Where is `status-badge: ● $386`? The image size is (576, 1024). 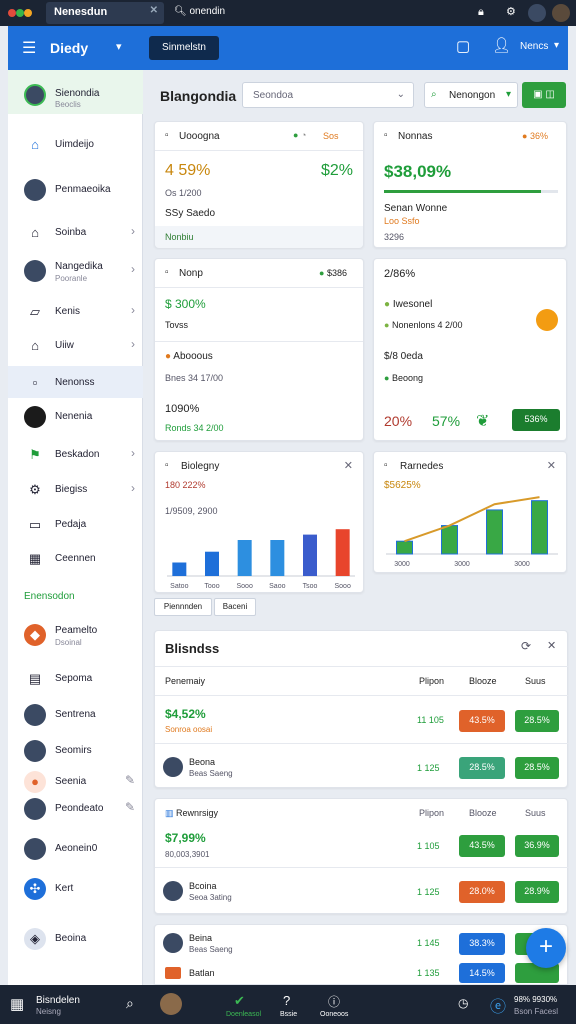
status-badge: ● $386 is located at coordinates (333, 273).